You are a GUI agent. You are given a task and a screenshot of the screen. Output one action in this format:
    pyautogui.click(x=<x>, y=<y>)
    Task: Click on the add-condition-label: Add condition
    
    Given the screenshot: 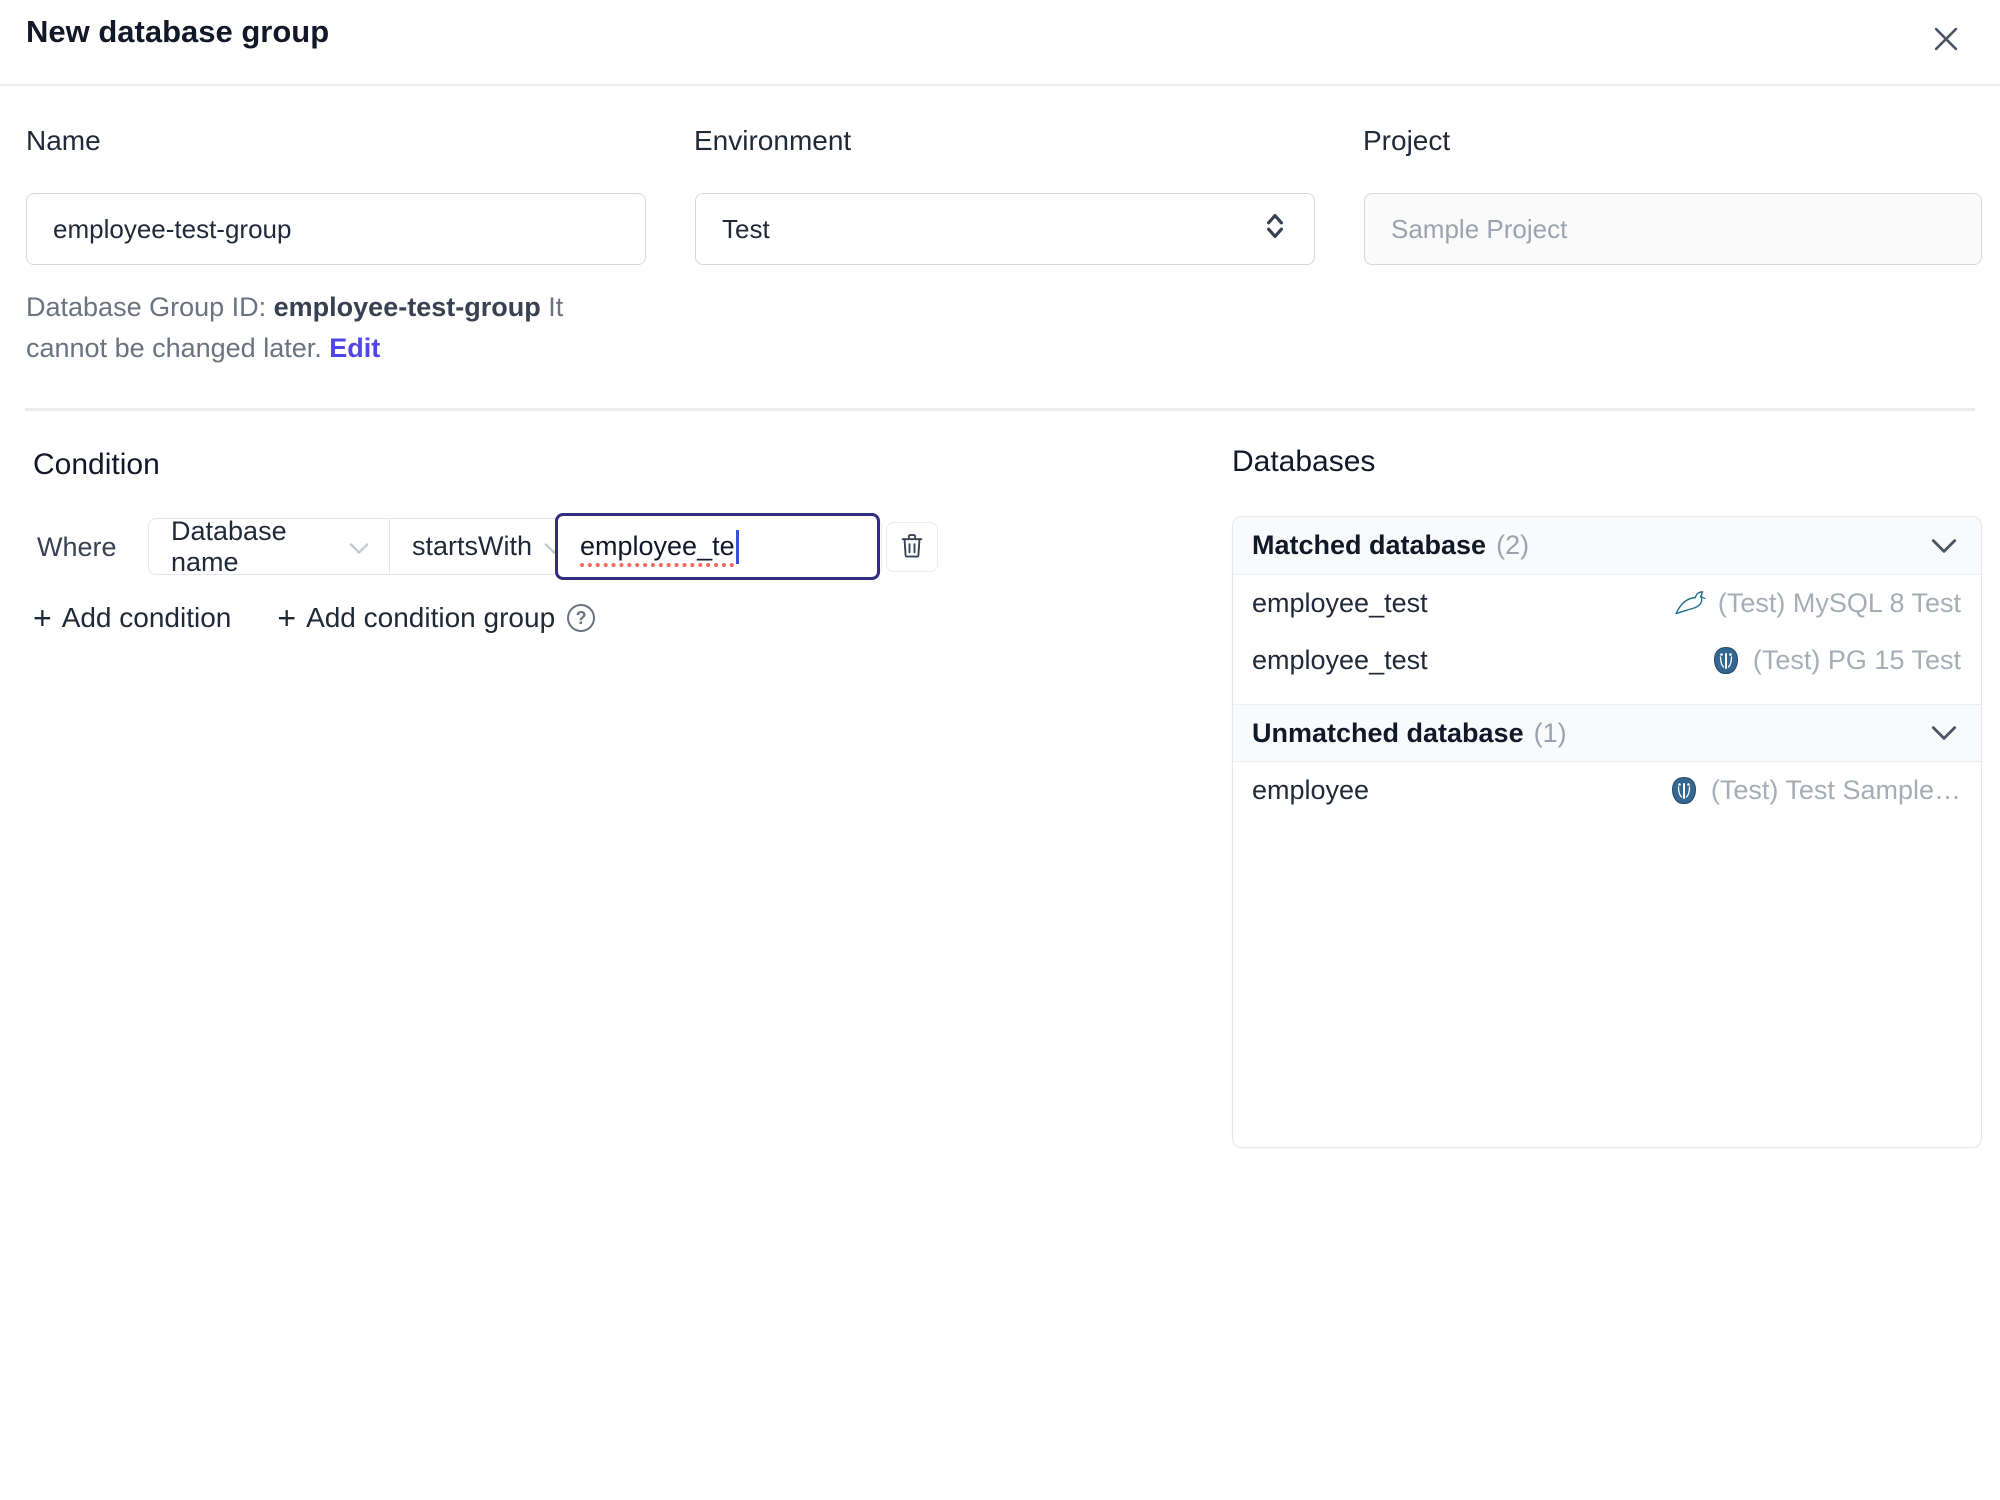 What is the action you would take?
    pyautogui.click(x=146, y=617)
    